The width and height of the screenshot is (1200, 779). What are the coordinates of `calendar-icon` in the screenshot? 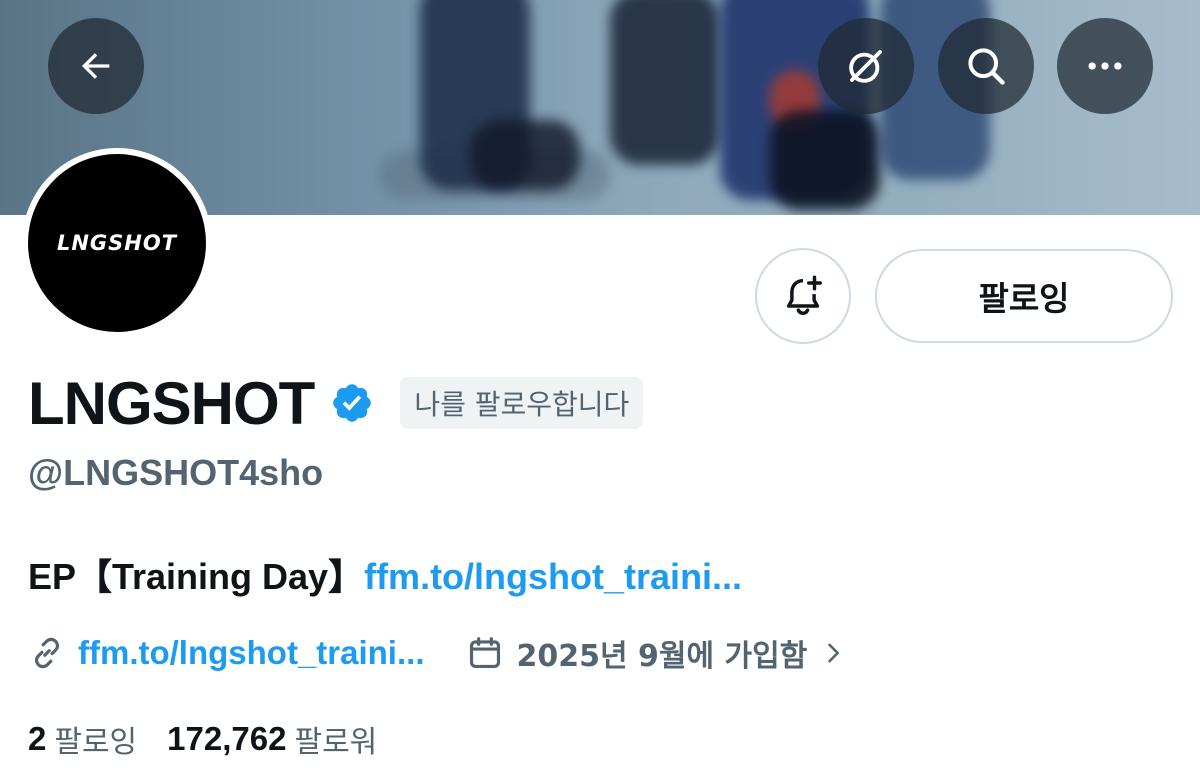 It's located at (485, 653).